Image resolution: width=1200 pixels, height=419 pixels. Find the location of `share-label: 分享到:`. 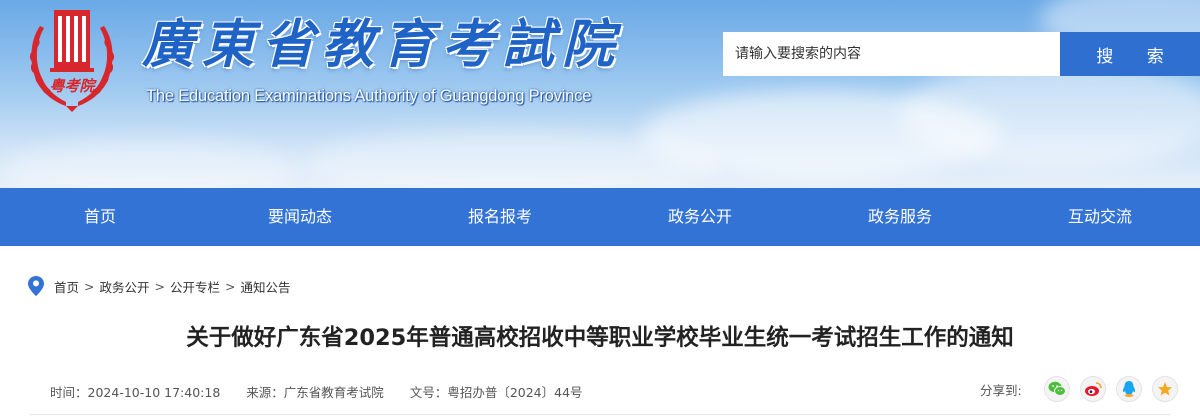

share-label: 分享到: is located at coordinates (1001, 390).